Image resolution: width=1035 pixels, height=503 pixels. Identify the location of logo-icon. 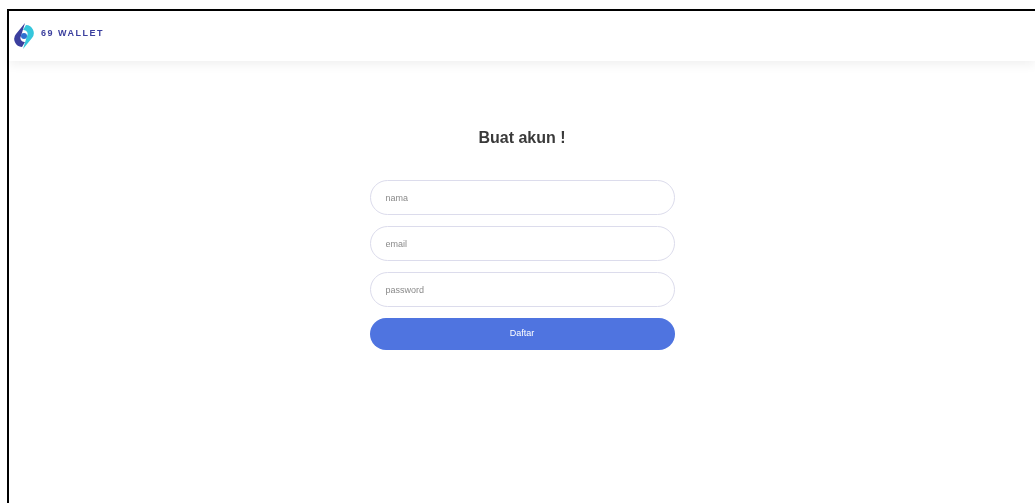
(24, 36).